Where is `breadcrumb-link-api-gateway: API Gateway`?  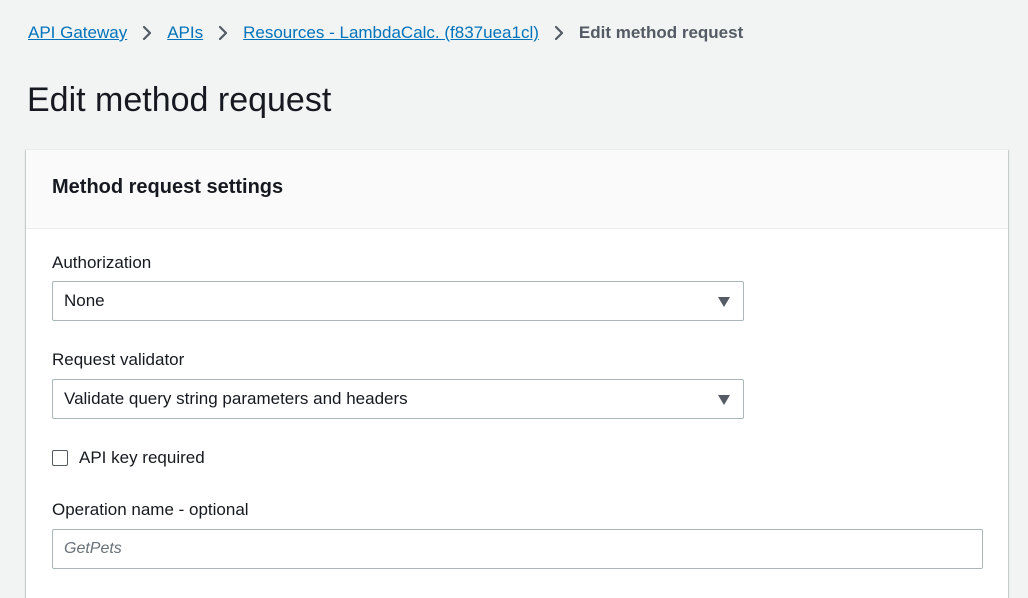 breadcrumb-link-api-gateway: API Gateway is located at coordinates (77, 33).